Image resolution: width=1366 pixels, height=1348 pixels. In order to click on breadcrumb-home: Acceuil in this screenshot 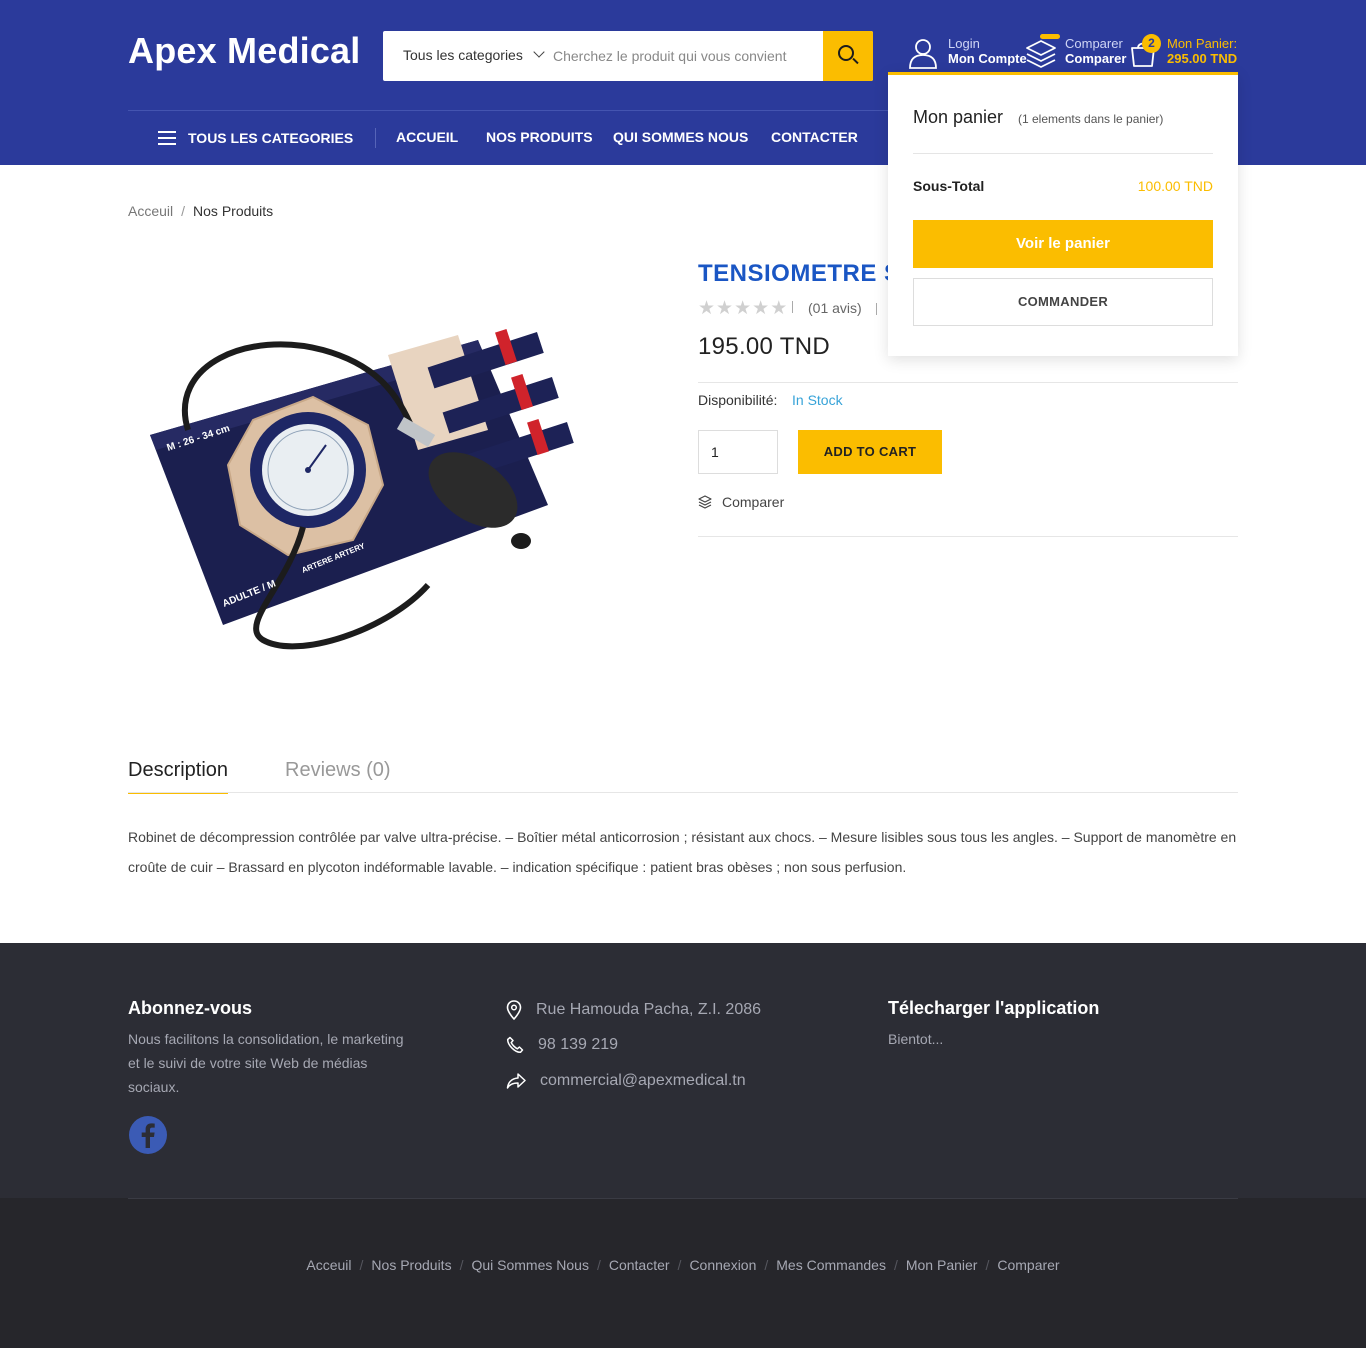, I will do `click(150, 211)`.